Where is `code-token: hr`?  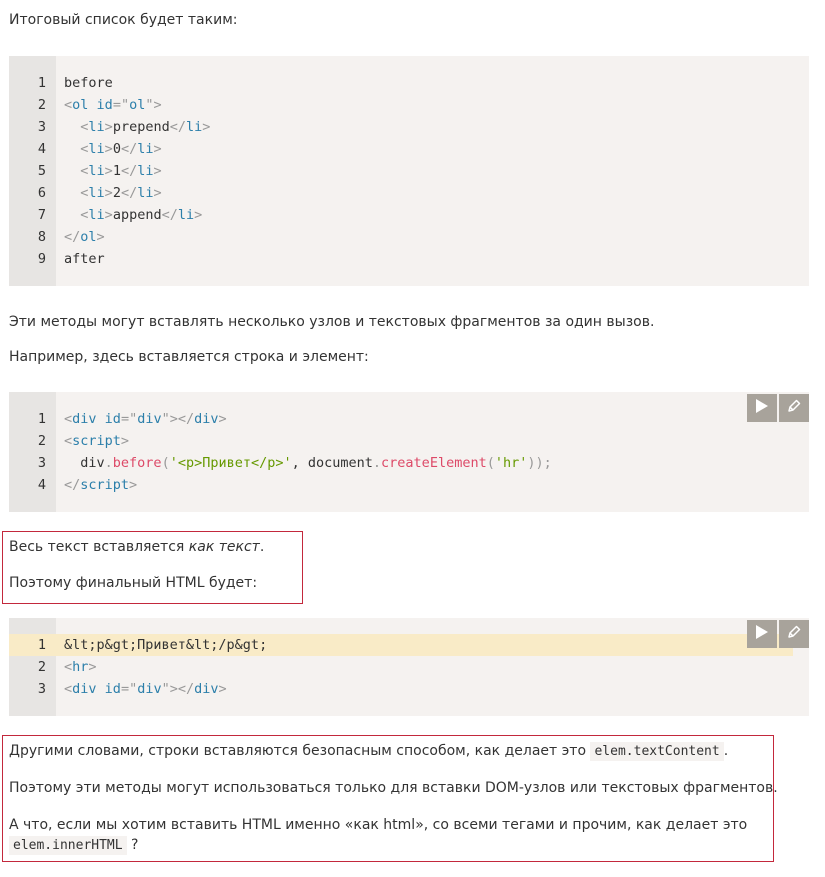
code-token: hr is located at coordinates (80, 667).